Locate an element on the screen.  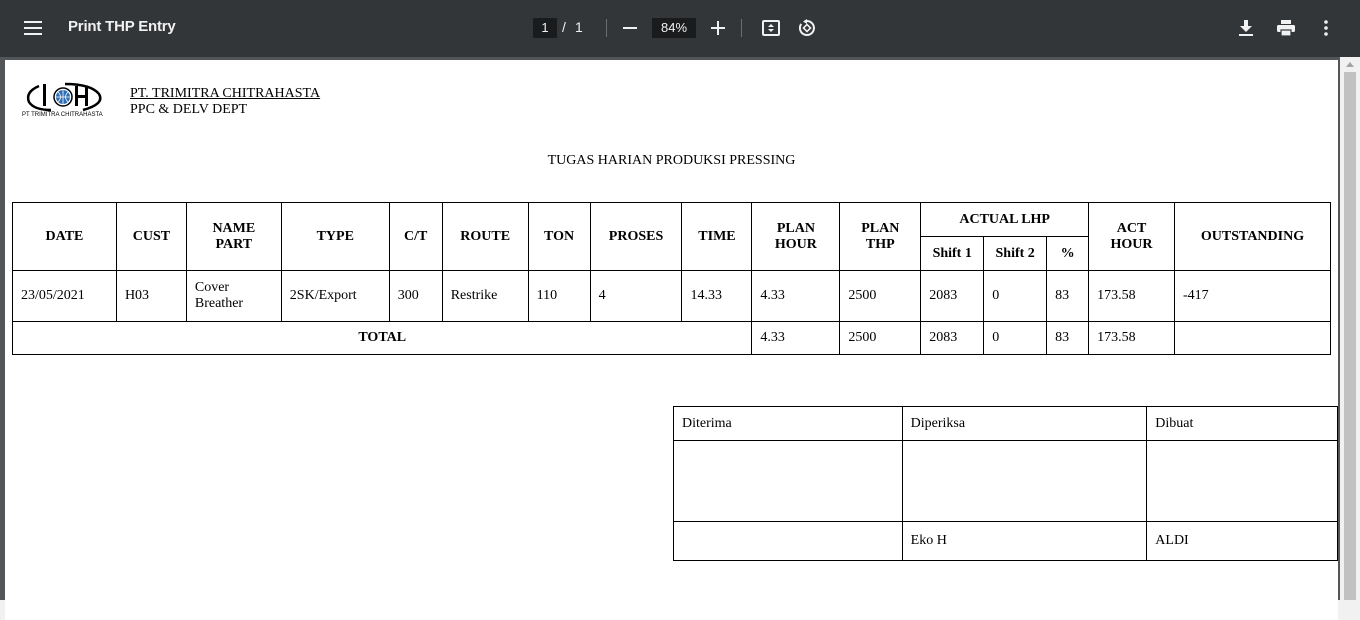
menu-icon is located at coordinates (33, 28).